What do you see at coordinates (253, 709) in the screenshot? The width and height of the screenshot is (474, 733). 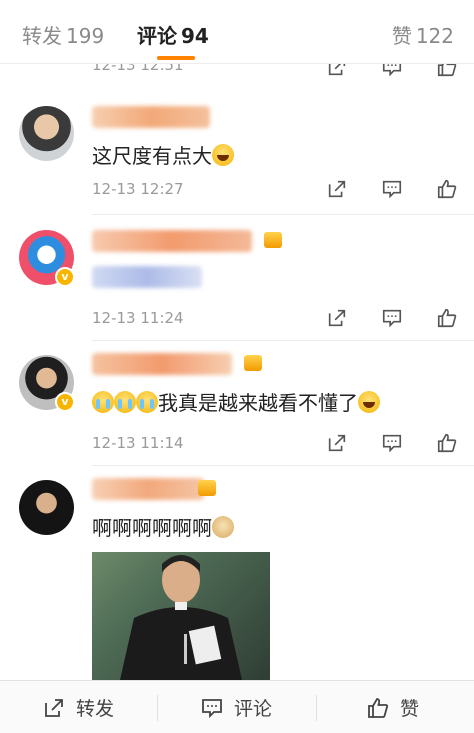 I see `comment-label: 评论` at bounding box center [253, 709].